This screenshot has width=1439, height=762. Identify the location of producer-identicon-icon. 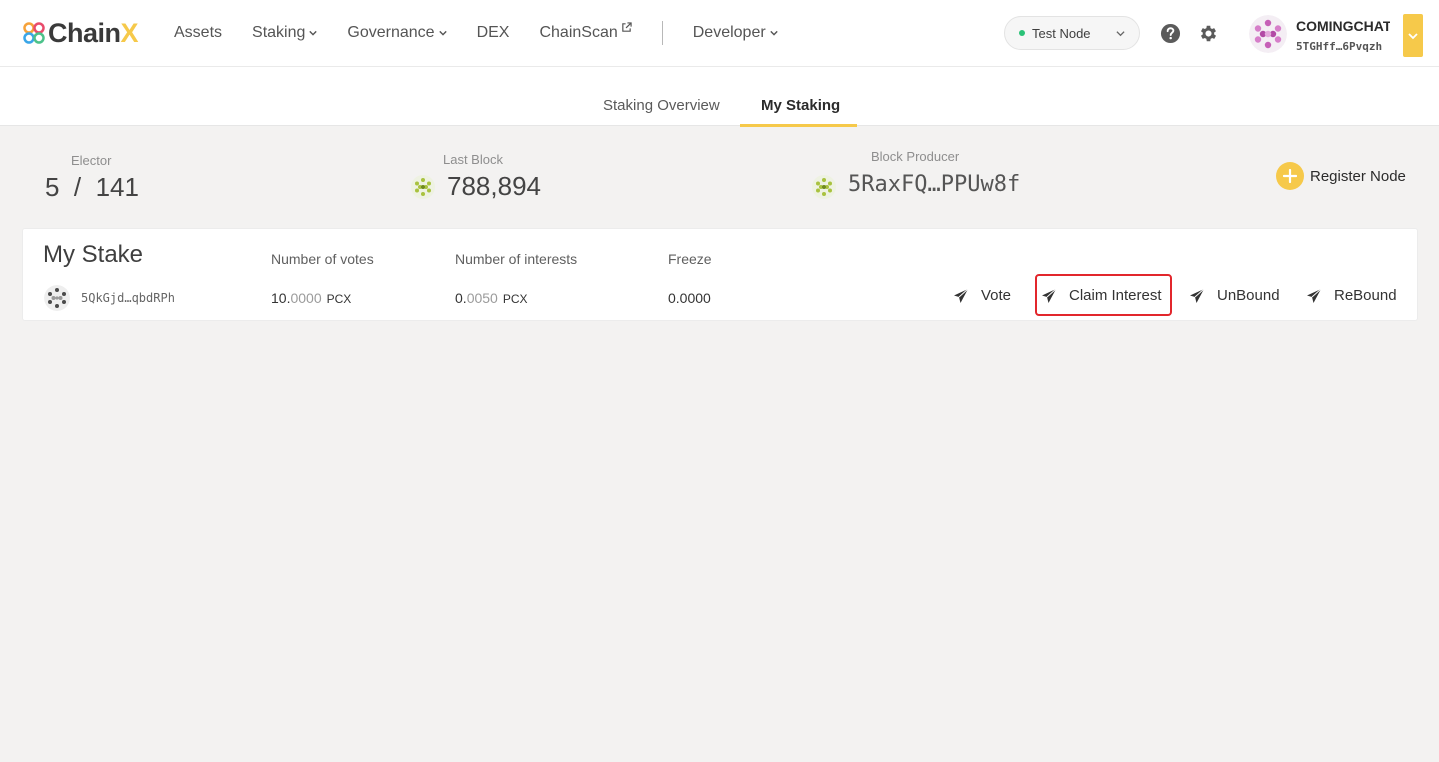
(824, 187).